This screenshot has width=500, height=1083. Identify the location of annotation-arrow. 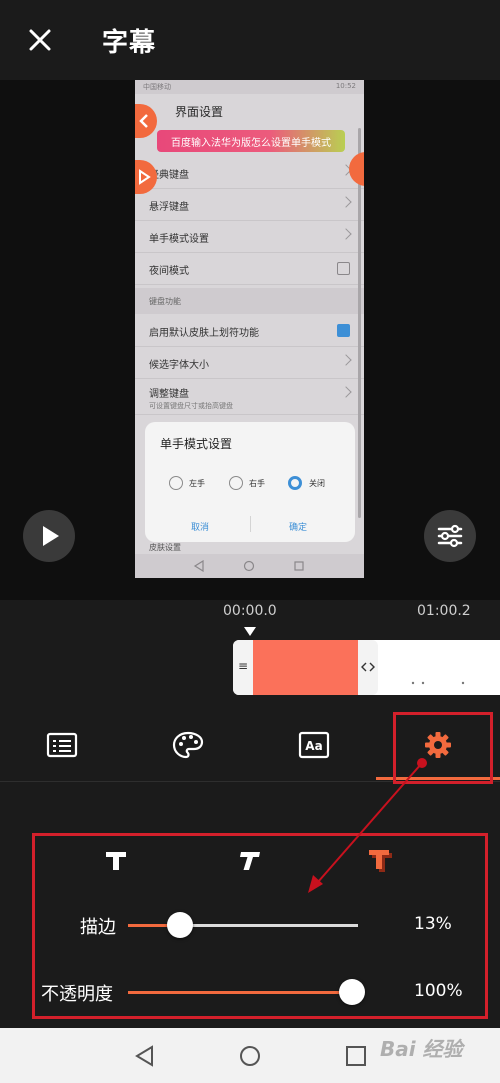
(365, 827).